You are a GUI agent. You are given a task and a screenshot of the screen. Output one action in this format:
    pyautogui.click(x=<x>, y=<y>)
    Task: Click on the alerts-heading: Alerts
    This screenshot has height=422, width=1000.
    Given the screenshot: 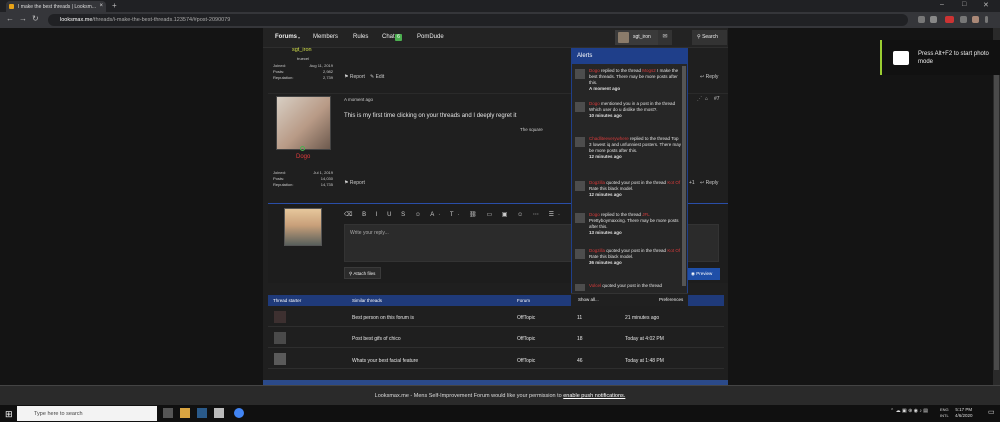 What is the action you would take?
    pyautogui.click(x=629, y=56)
    